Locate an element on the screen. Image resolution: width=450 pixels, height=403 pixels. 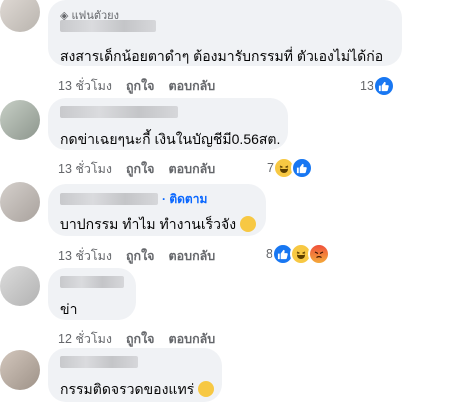
comment-text: กรรมติดจรวดของแทร่ is located at coordinates (137, 389).